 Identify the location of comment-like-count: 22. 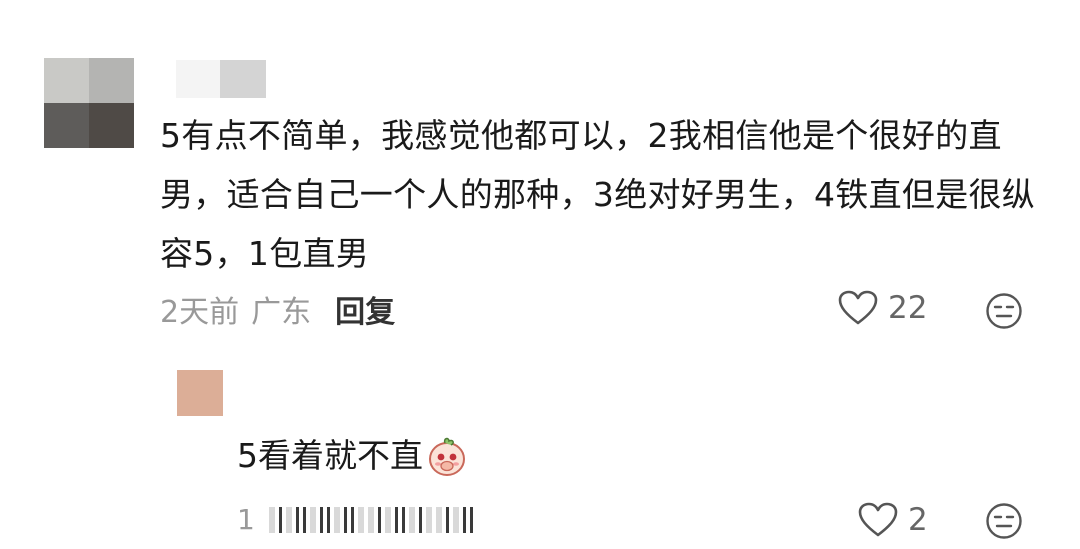
(908, 308).